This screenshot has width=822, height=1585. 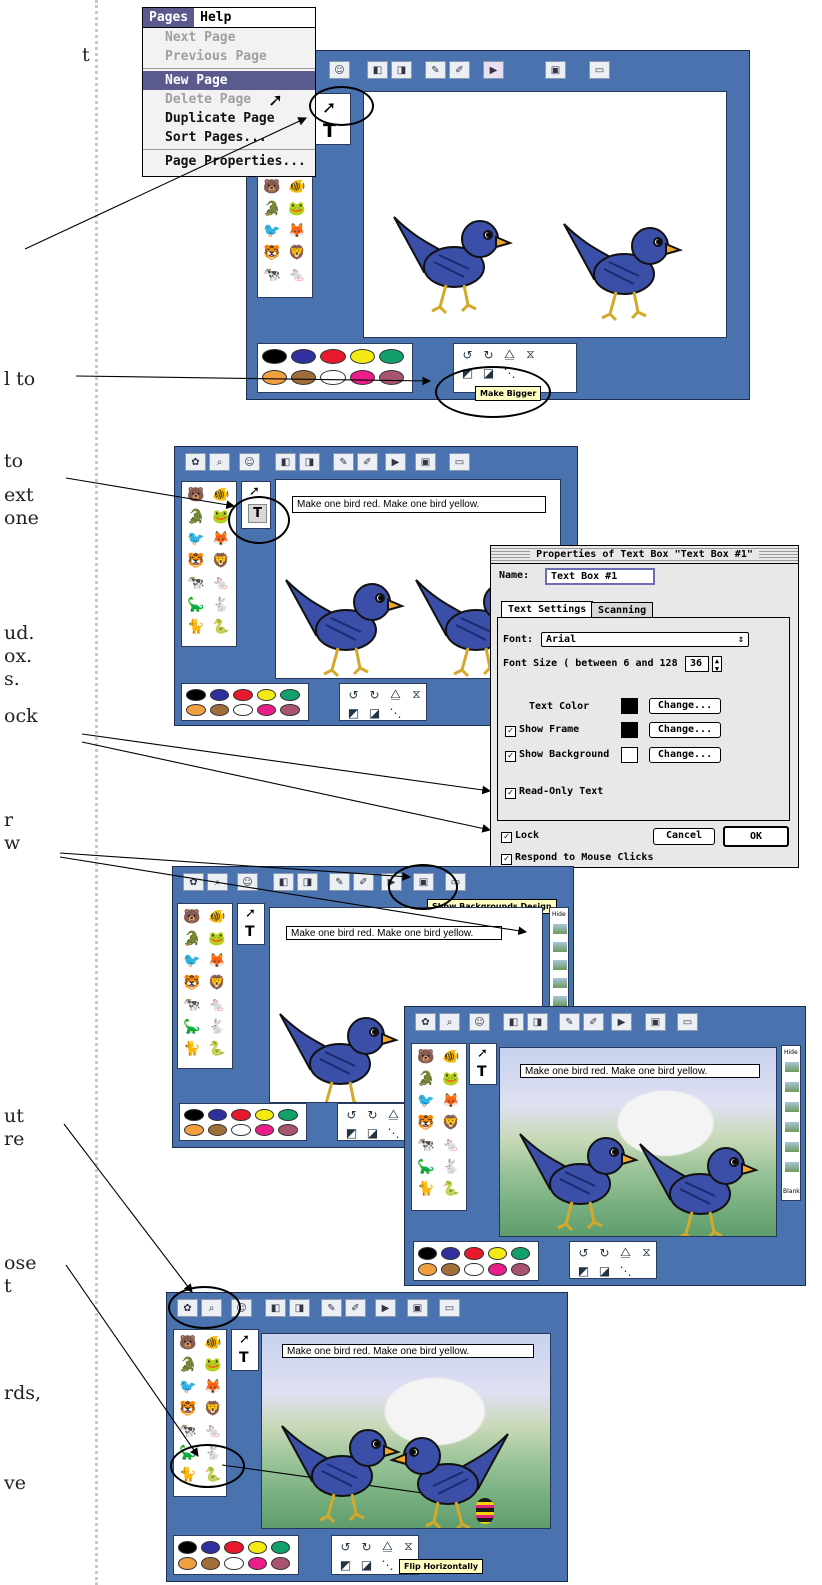 I want to click on drawing-canvas-with-scene: Make one bird red. Make one bird yellow., so click(x=638, y=1142).